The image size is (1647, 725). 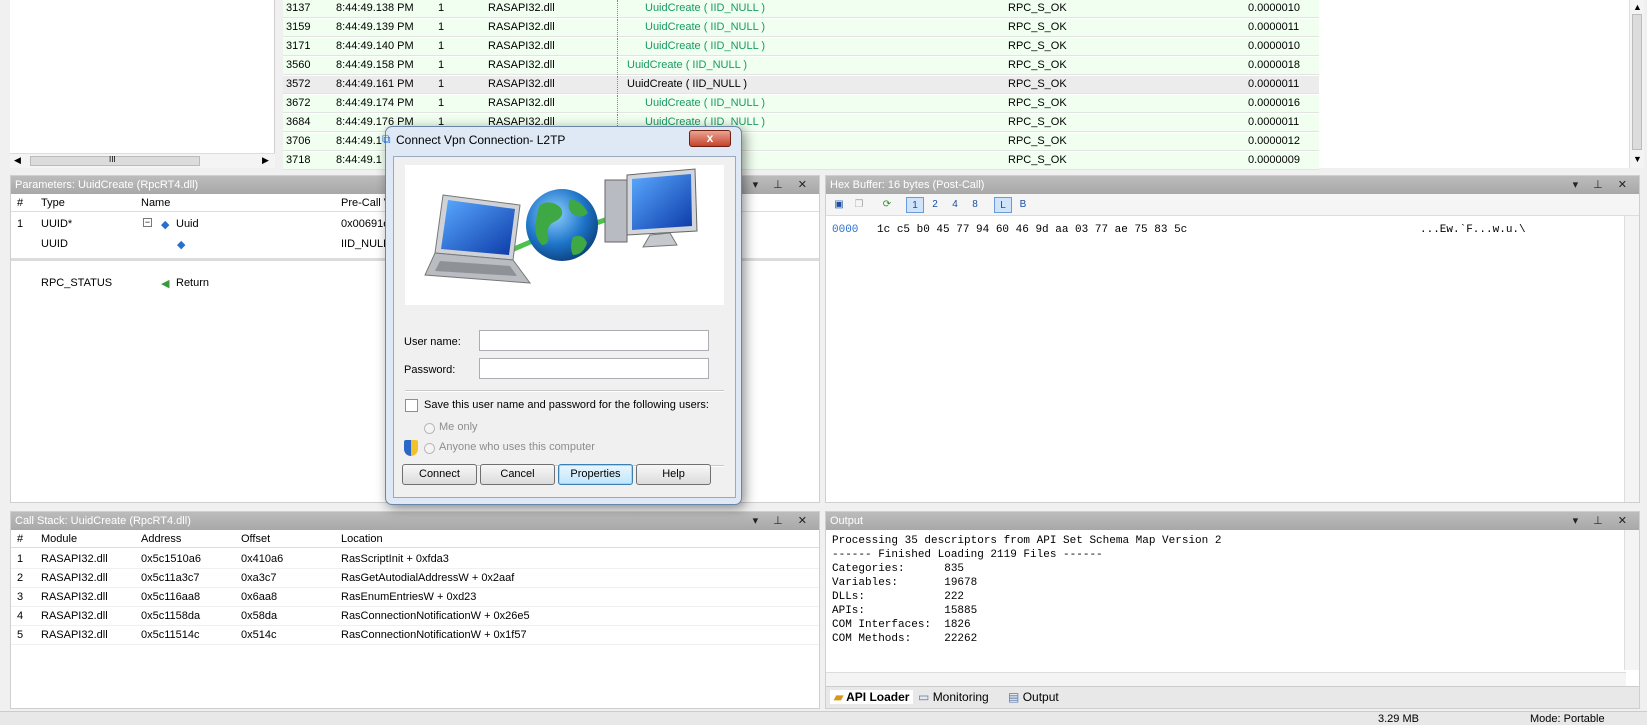 I want to click on vertical-scrollbar: ▲ ▼, so click(x=1636, y=84).